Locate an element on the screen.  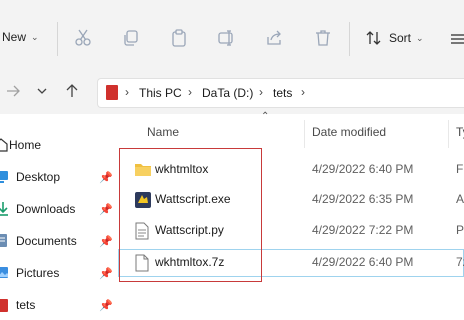
sort-button-label: Sort is located at coordinates (400, 38).